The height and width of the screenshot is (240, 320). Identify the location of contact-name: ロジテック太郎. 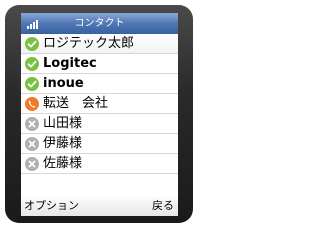
(89, 43).